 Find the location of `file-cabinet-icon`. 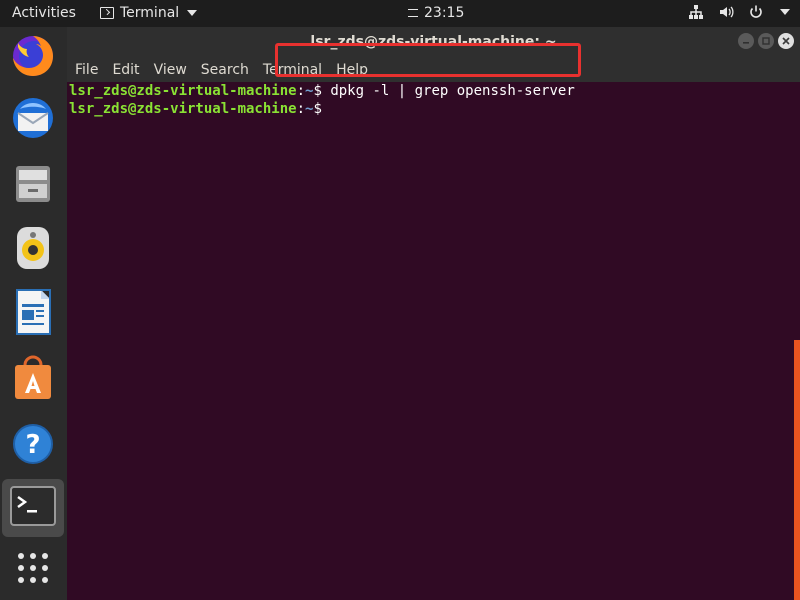

file-cabinet-icon is located at coordinates (33, 186).